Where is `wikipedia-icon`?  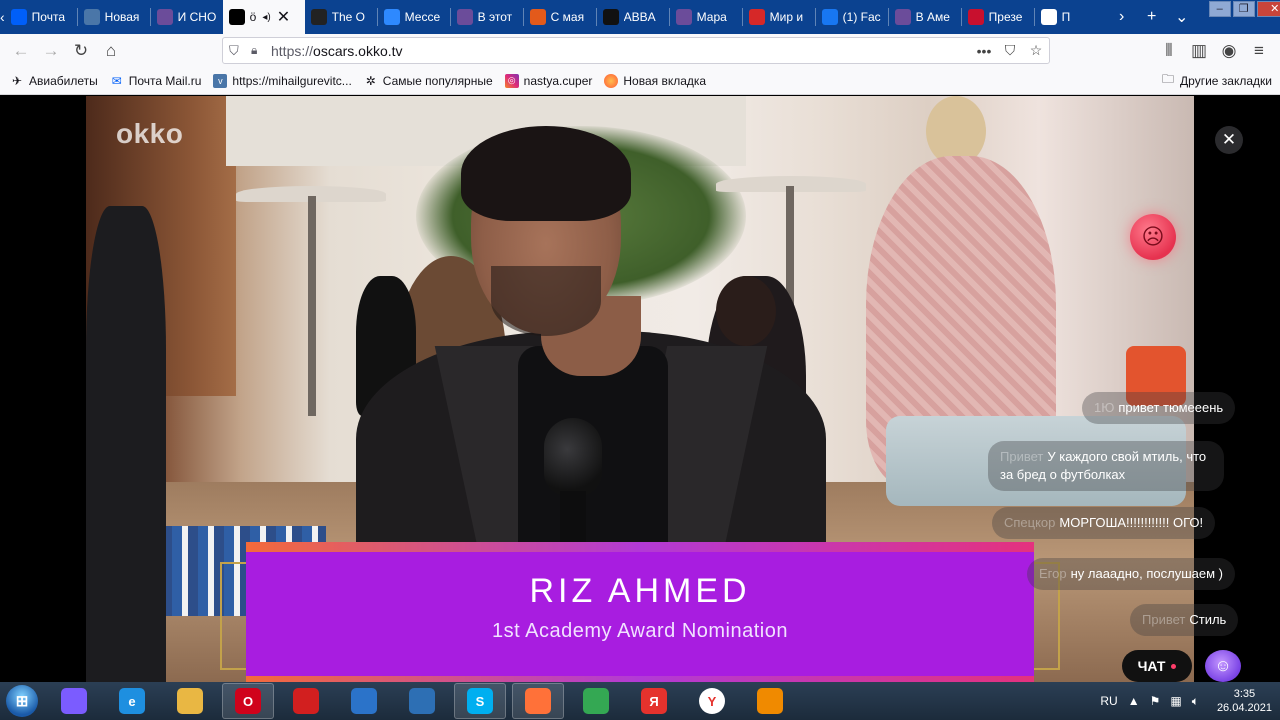
wikipedia-icon is located at coordinates (1048, 17).